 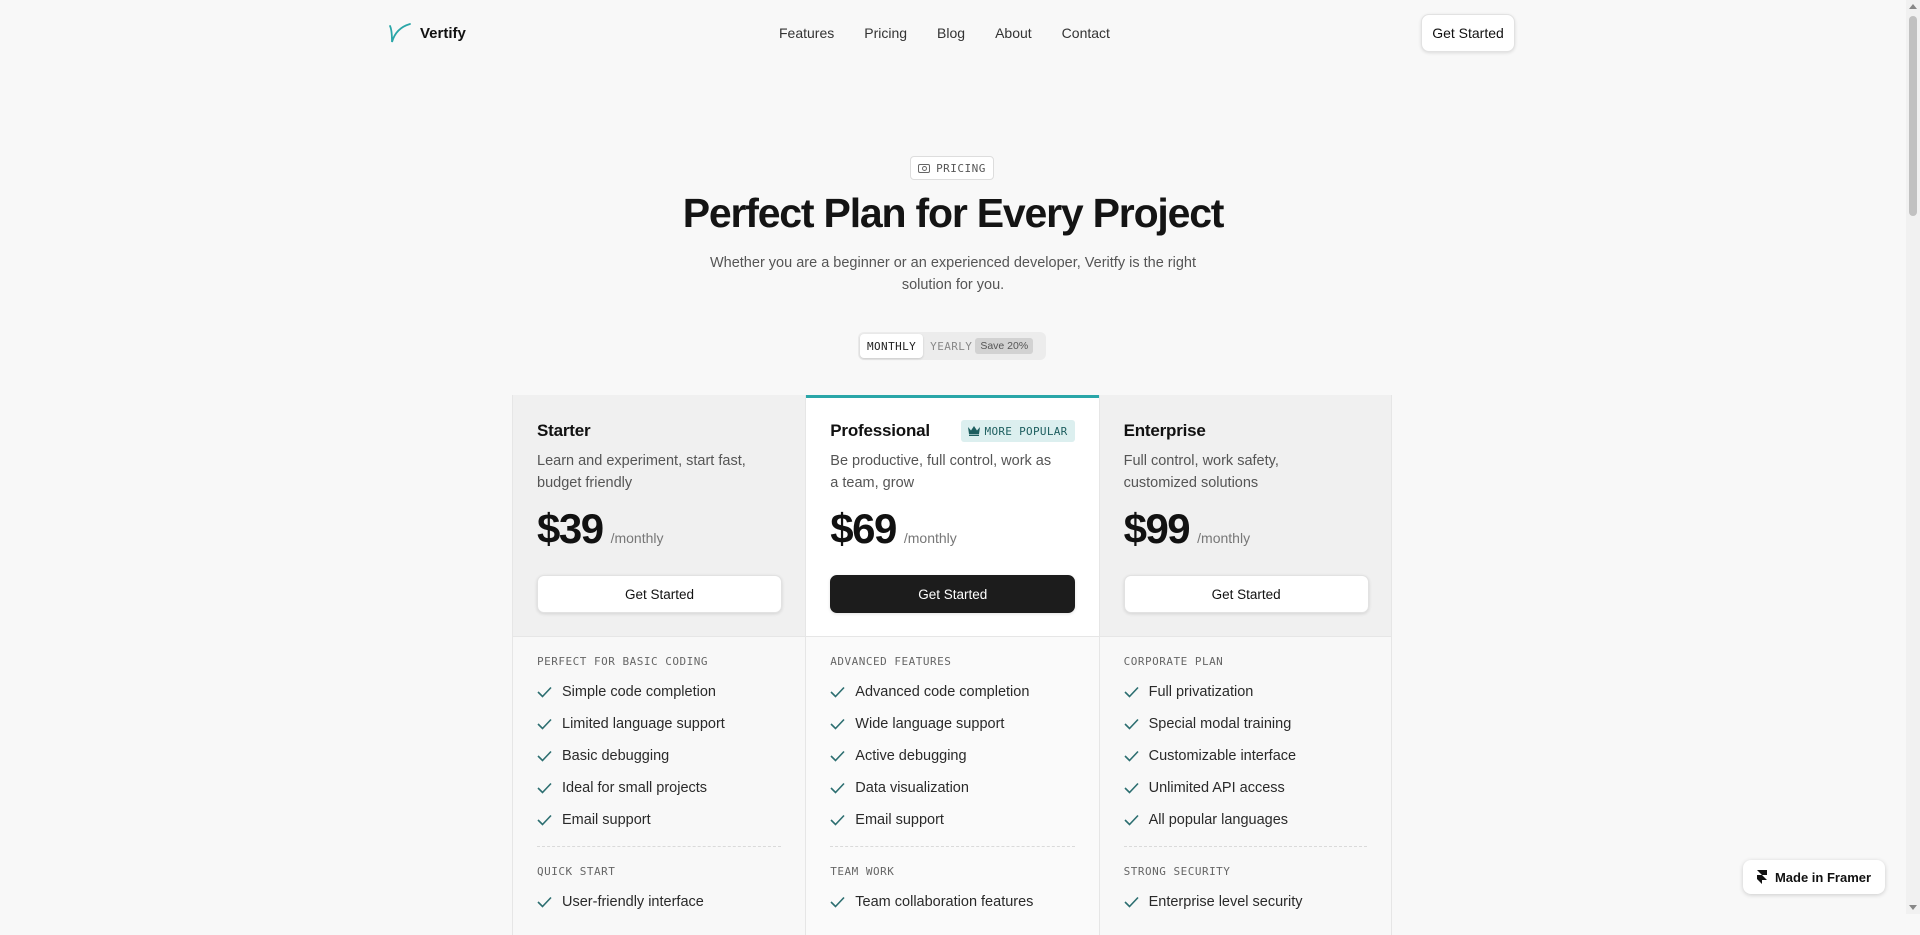 I want to click on feature-section-title: PERFECT FOR BASIC CODING, so click(x=622, y=661).